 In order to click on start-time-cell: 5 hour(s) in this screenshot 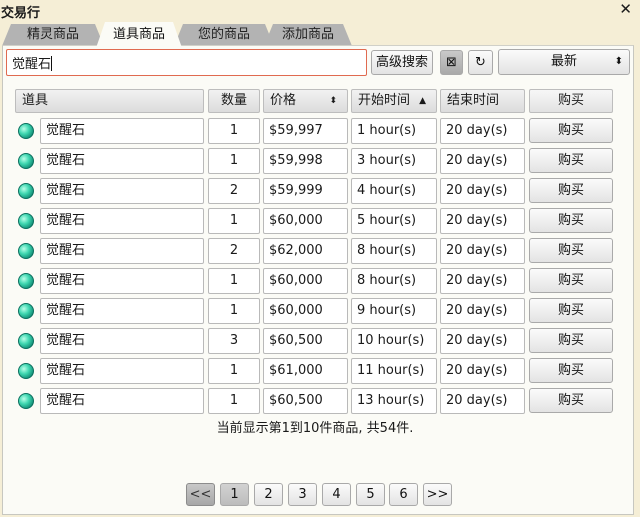, I will do `click(394, 221)`.